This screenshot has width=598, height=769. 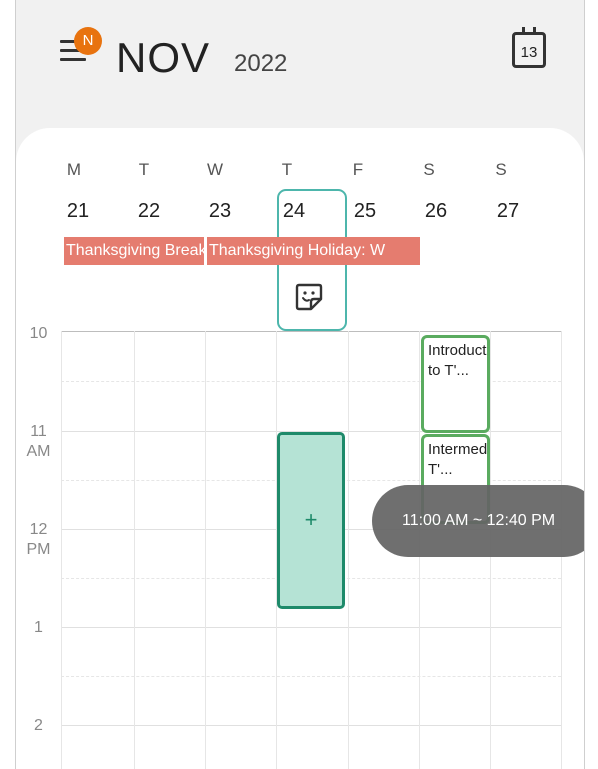 I want to click on all-day-divider, so click(x=311, y=331).